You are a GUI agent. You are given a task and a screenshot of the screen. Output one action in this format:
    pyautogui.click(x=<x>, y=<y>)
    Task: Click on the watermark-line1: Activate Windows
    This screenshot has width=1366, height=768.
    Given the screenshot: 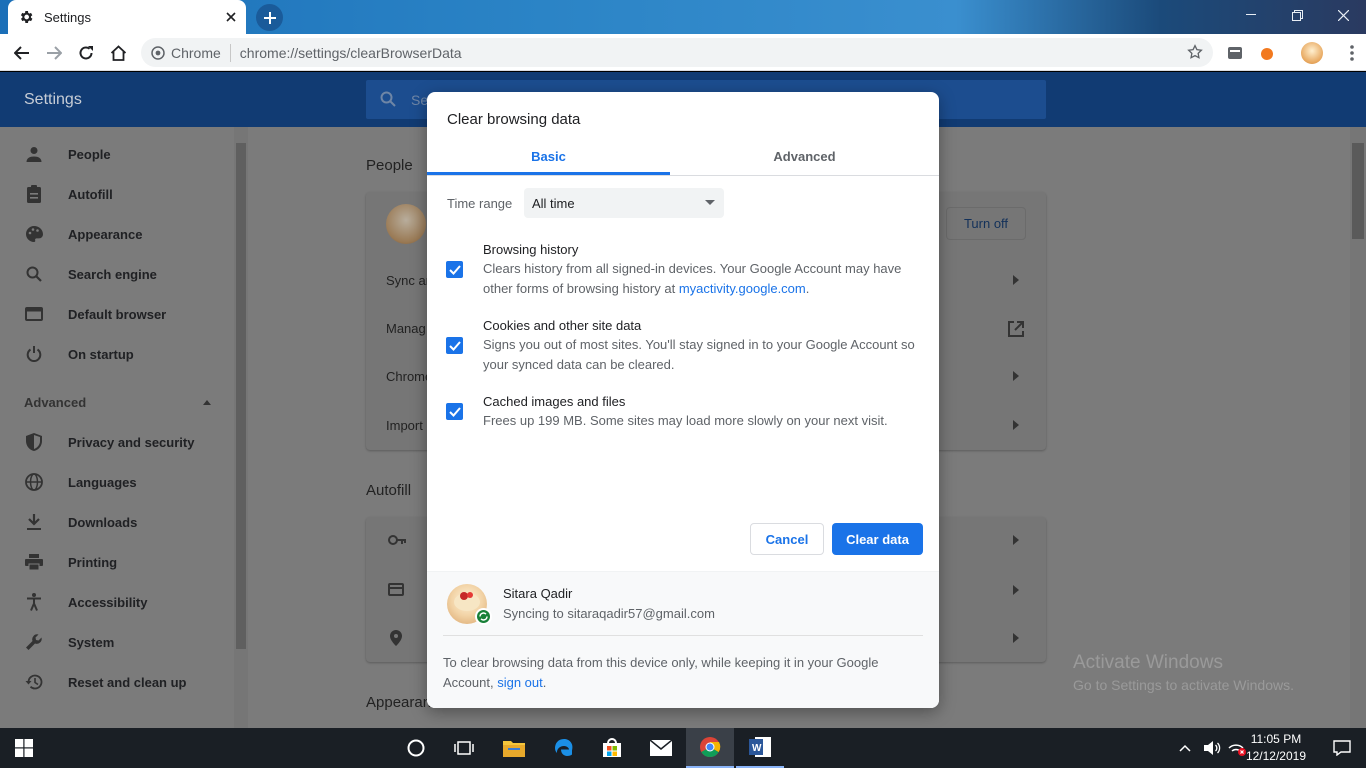 What is the action you would take?
    pyautogui.click(x=1148, y=662)
    